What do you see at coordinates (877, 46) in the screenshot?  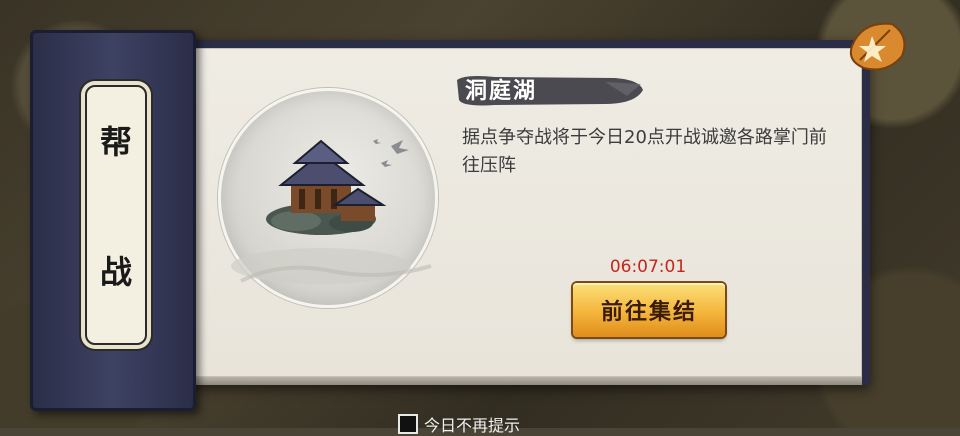 I see `leaf-emblem-icon` at bounding box center [877, 46].